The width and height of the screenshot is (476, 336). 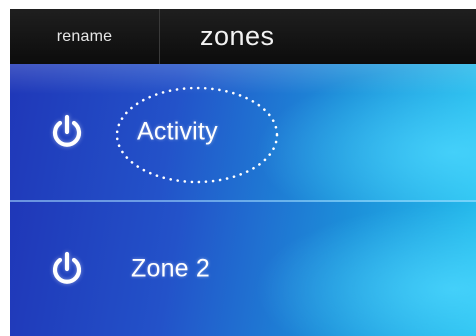 What do you see at coordinates (171, 268) in the screenshot?
I see `zone-name: Zone 2` at bounding box center [171, 268].